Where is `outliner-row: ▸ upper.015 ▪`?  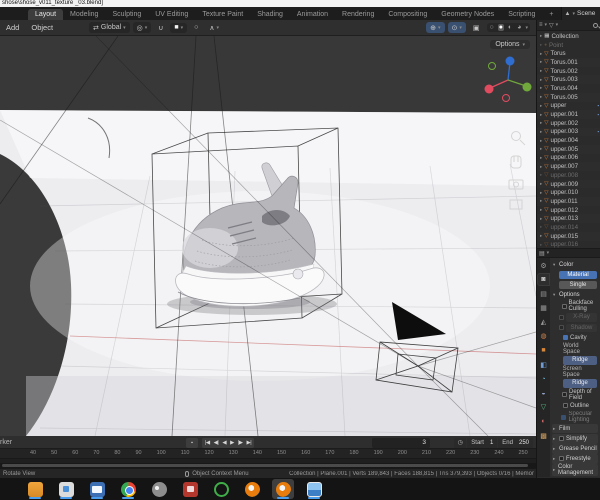
outliner-row: ▸ upper.015 ▪ is located at coordinates (568, 236).